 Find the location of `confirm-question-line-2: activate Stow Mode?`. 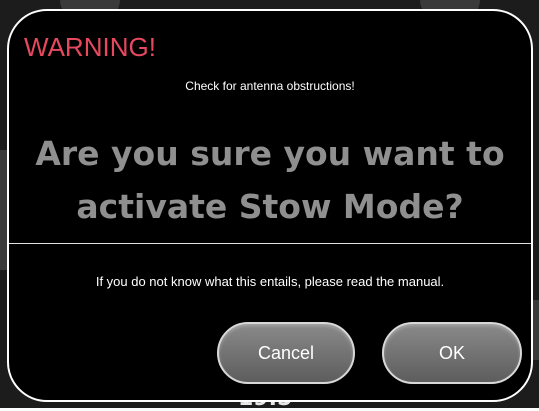

confirm-question-line-2: activate Stow Mode? is located at coordinates (270, 206).